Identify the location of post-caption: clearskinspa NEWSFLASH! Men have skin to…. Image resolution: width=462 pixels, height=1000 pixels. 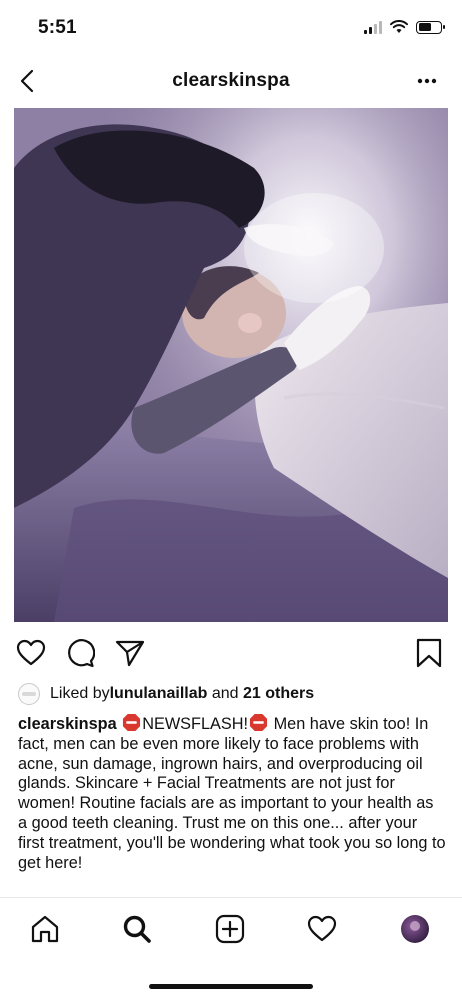
(232, 793).